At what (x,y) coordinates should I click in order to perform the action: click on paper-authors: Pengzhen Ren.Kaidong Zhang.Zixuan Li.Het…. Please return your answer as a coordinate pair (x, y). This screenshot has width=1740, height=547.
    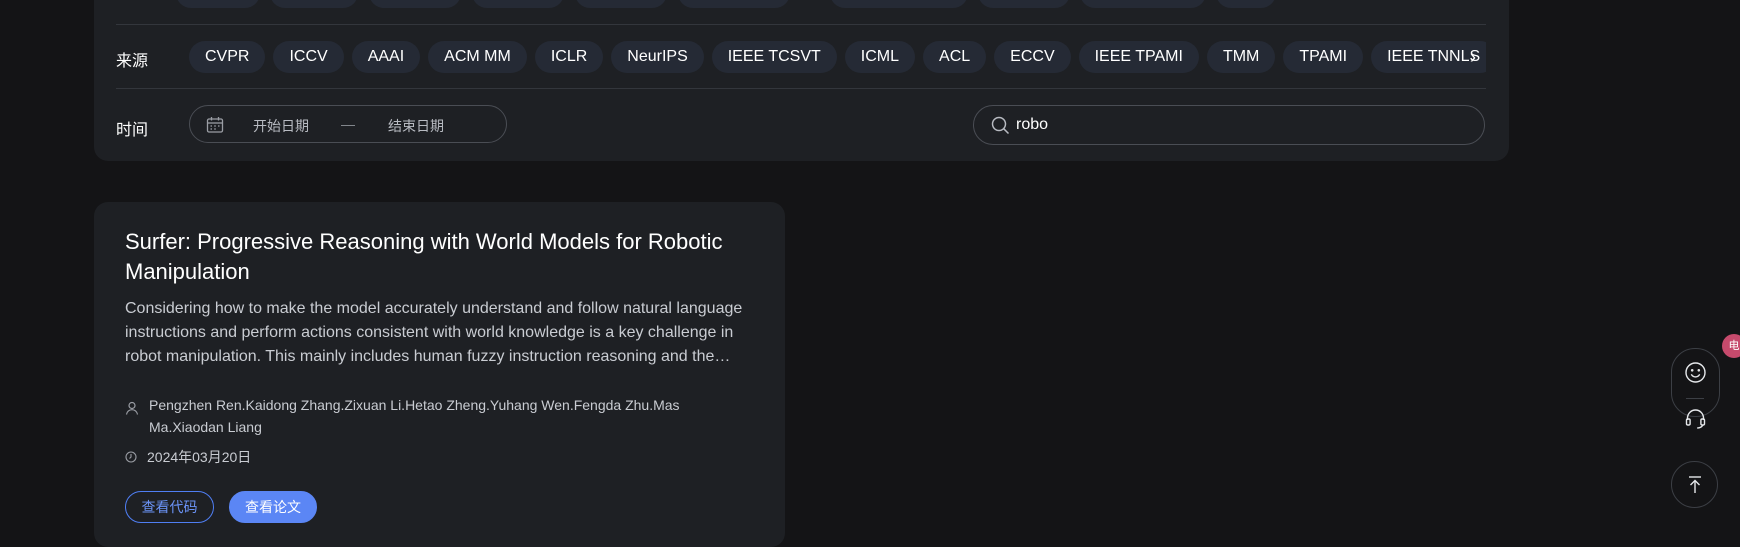
    Looking at the image, I should click on (425, 416).